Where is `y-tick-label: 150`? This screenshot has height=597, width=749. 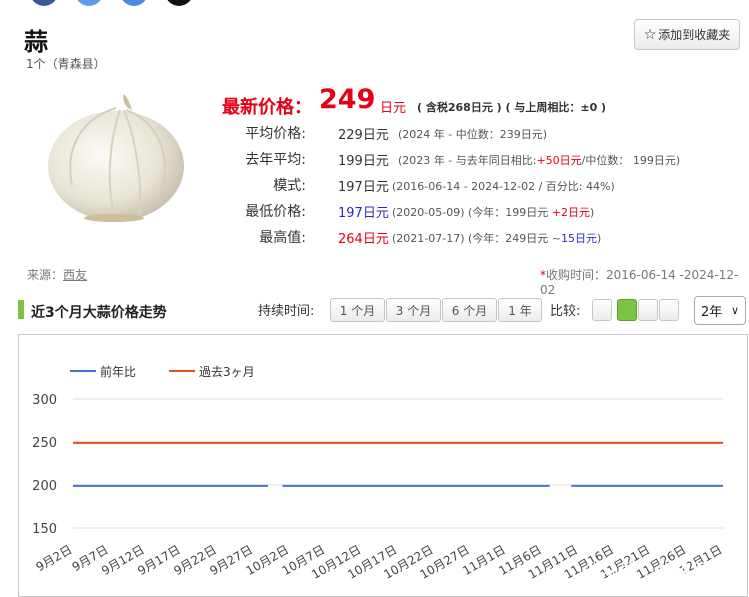 y-tick-label: 150 is located at coordinates (44, 529).